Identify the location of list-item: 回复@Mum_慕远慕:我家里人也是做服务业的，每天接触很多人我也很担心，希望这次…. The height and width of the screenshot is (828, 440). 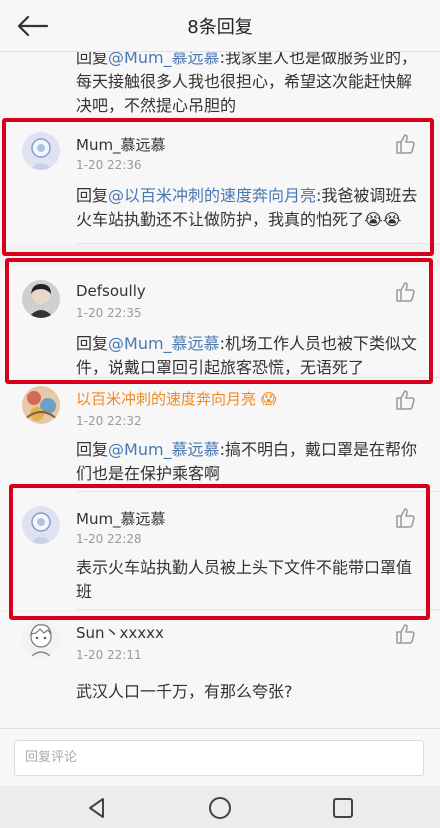
(220, 84).